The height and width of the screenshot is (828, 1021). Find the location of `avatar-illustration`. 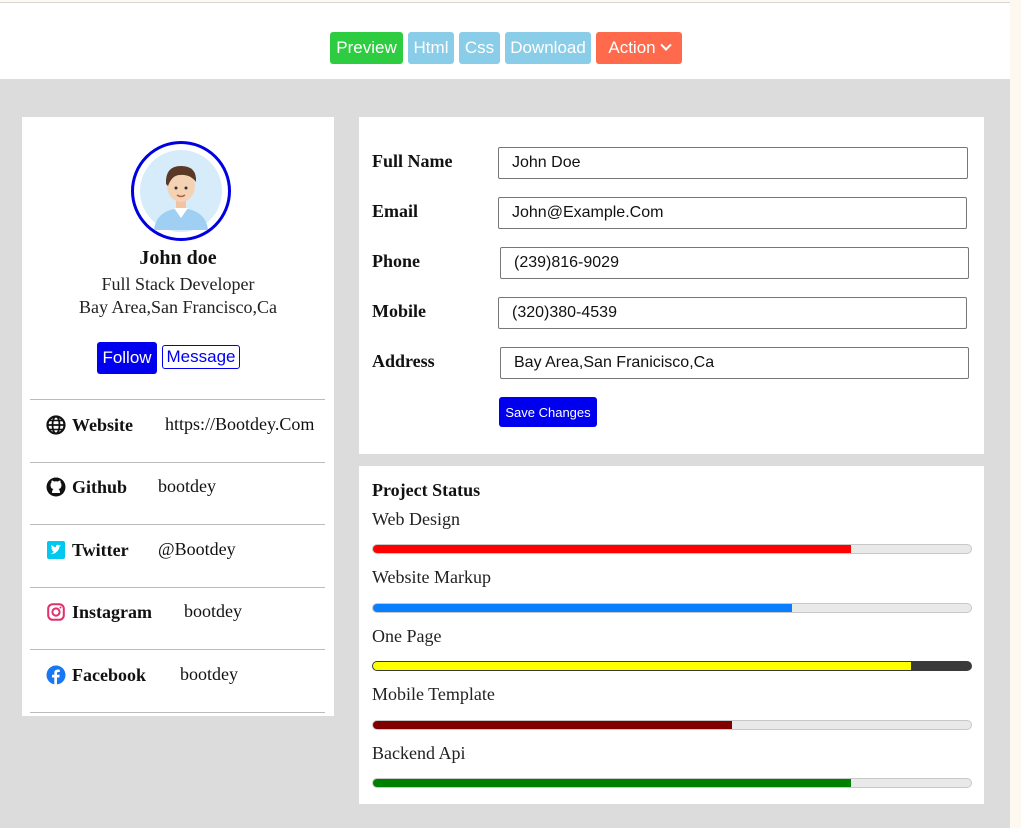

avatar-illustration is located at coordinates (181, 191).